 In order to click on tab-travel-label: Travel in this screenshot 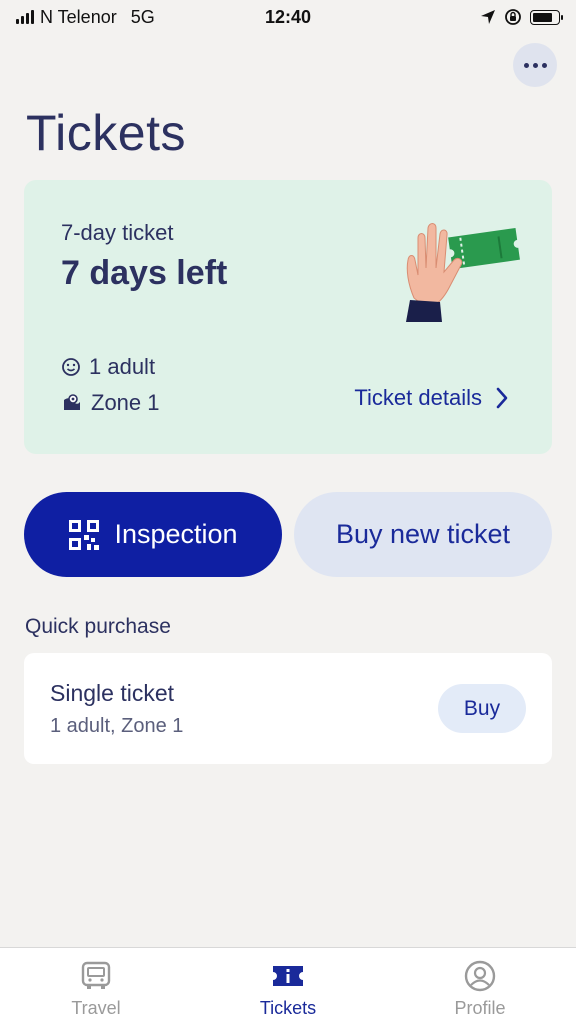, I will do `click(96, 1008)`.